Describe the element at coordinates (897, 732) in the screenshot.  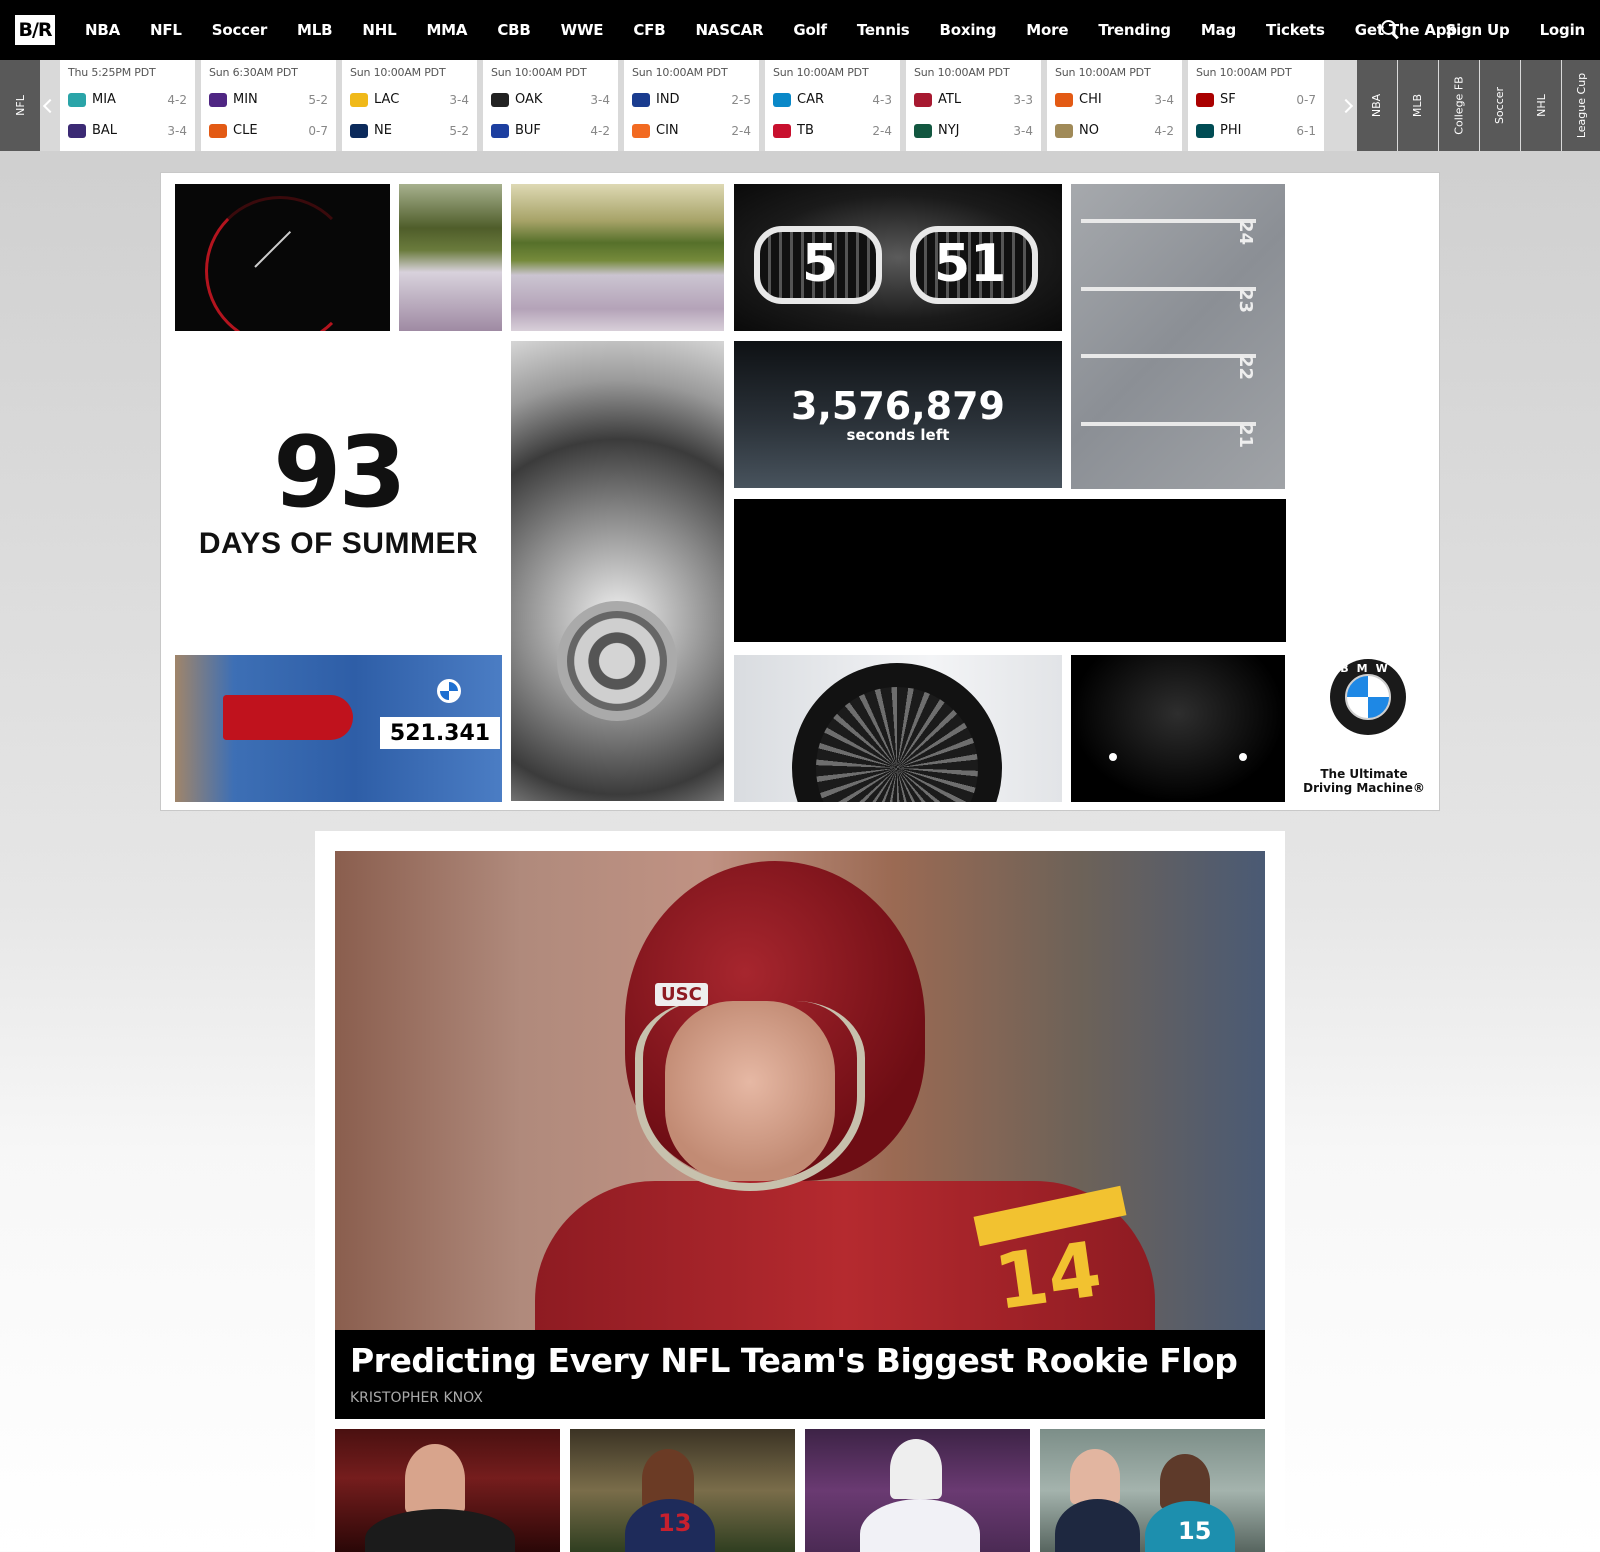
I see `wheel-rim` at that location.